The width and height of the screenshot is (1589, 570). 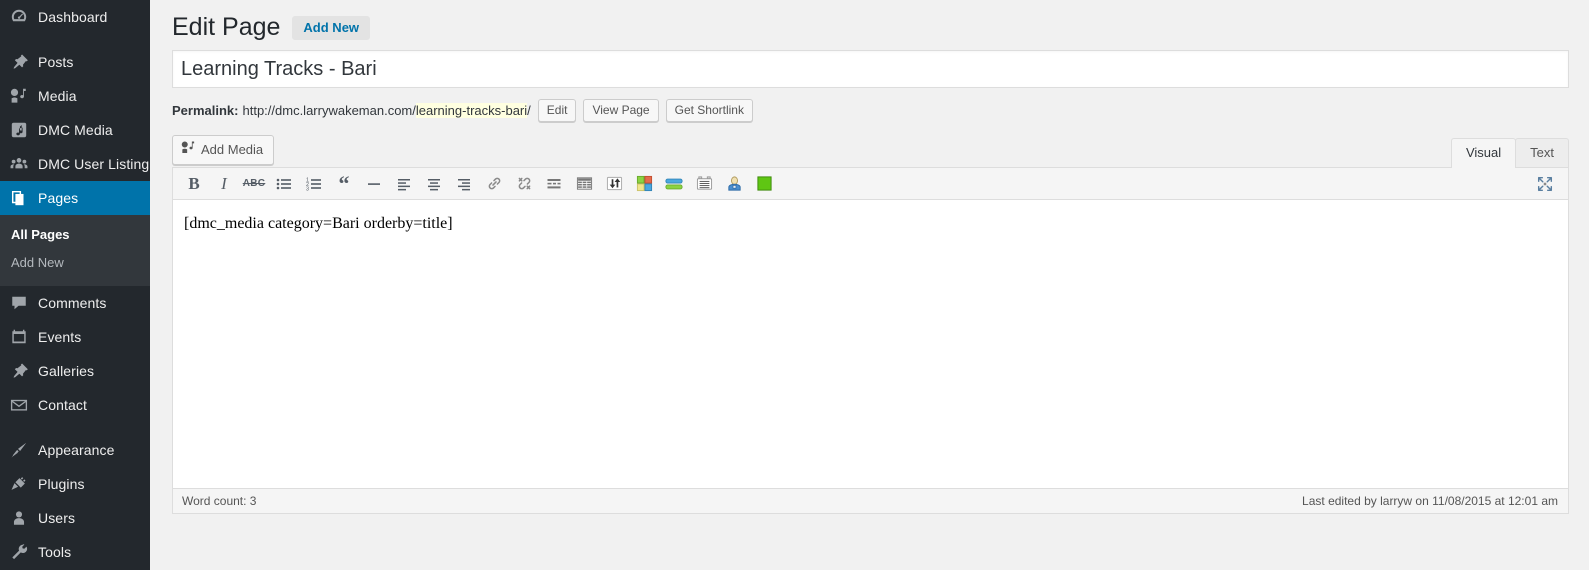 I want to click on sidebar-item-users: Users, so click(x=75, y=518).